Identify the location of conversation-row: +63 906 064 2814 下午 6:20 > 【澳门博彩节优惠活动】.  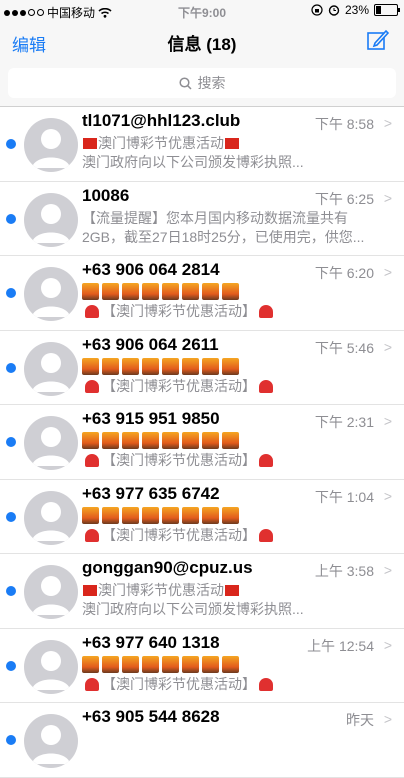
(202, 293).